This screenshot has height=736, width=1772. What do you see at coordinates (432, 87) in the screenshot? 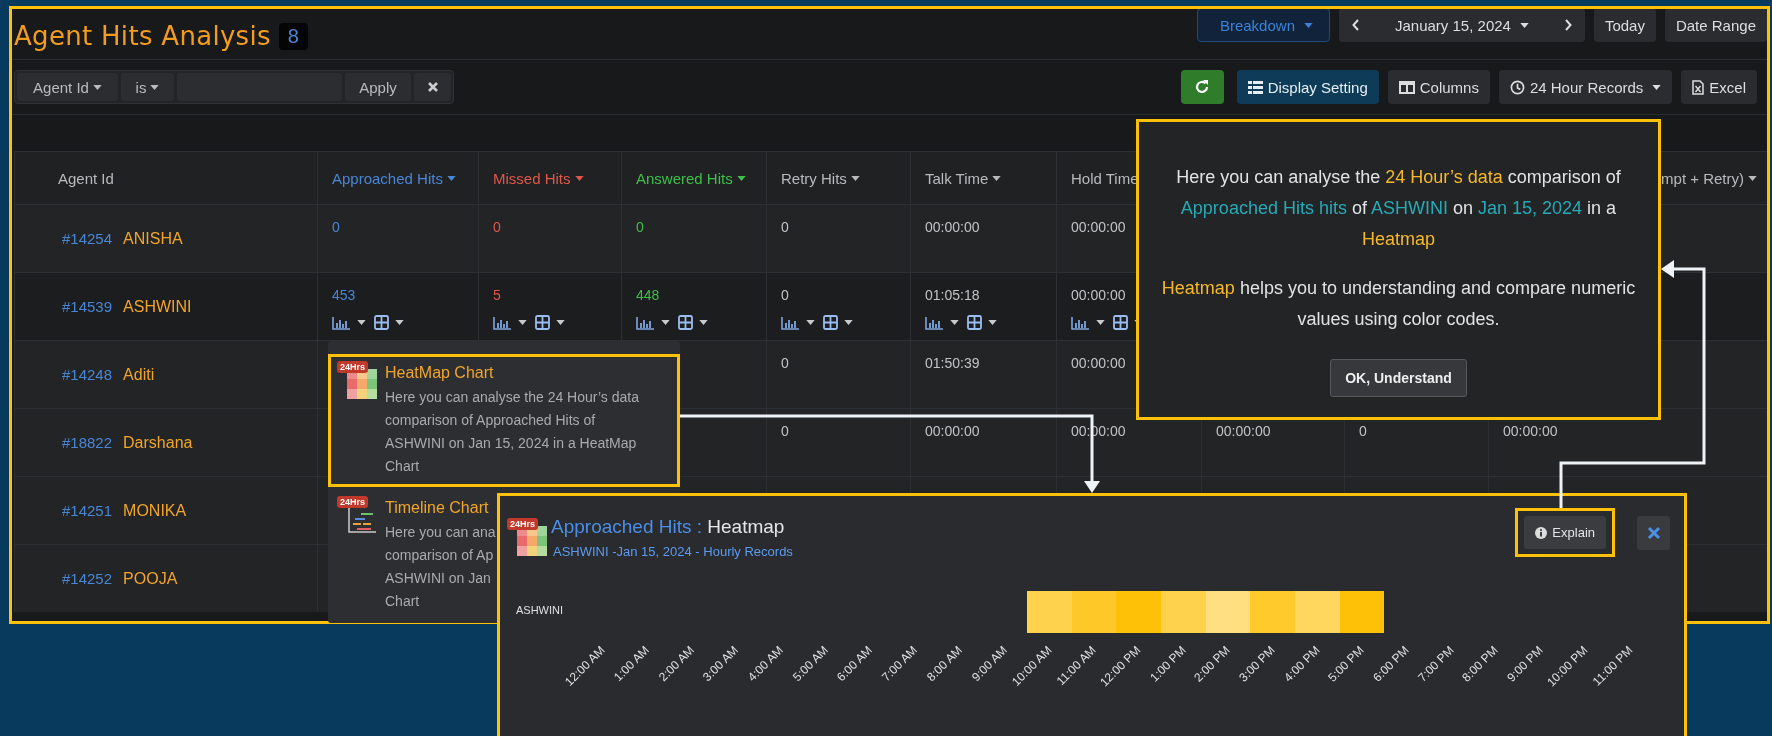
I see `clear-button` at bounding box center [432, 87].